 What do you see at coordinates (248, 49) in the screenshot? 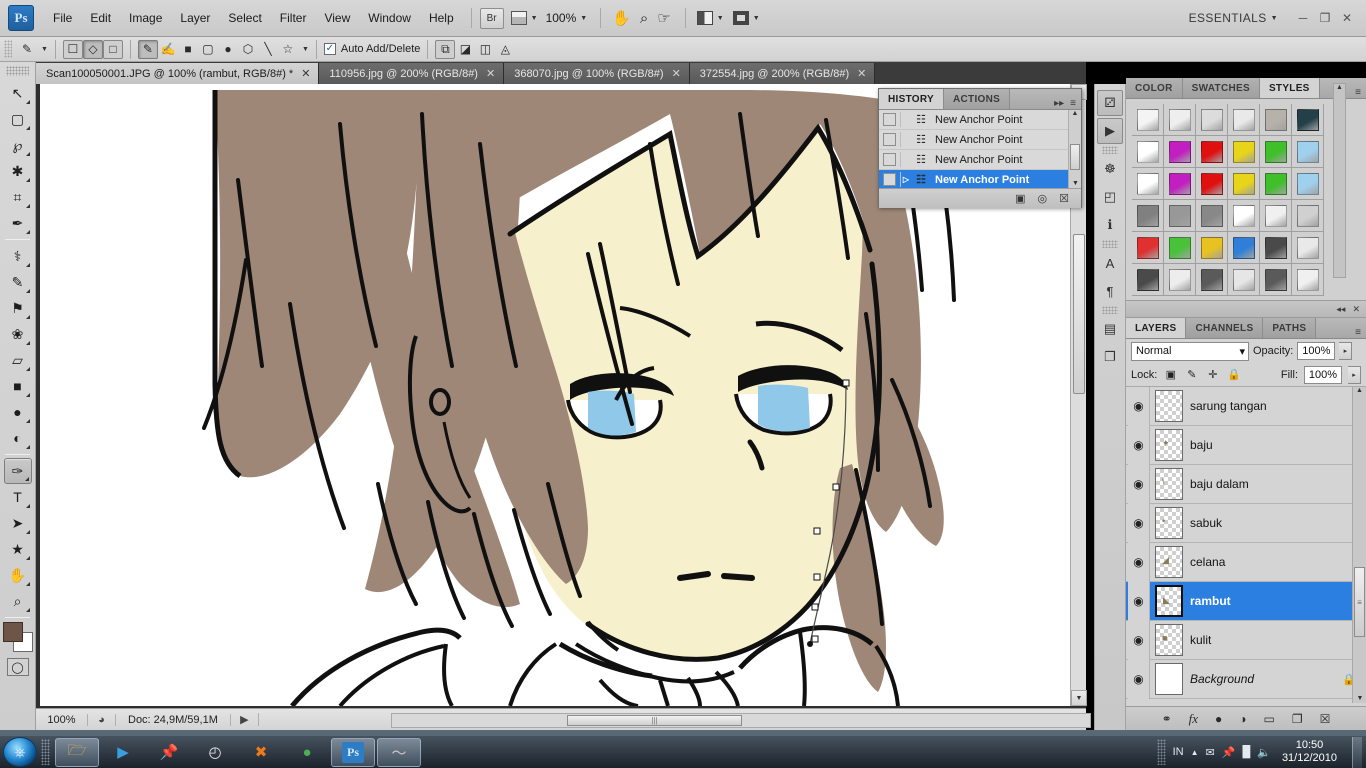
I see `polygon-tool-button: ⬡` at bounding box center [248, 49].